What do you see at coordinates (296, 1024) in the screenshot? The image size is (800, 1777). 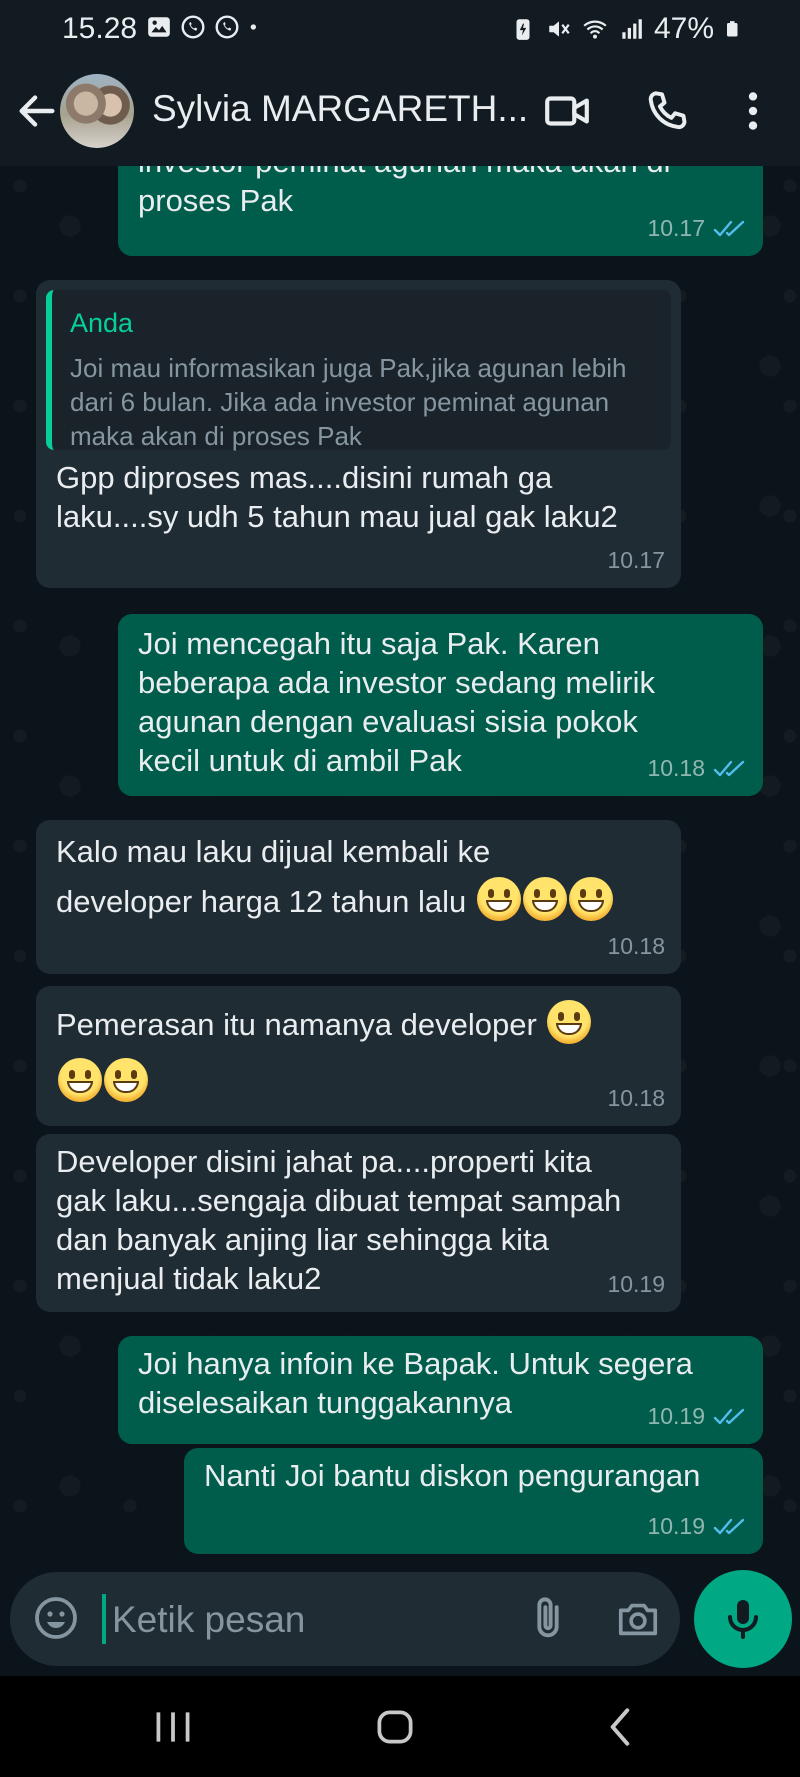 I see `message-text-line: Pemerasan itu namanya developer` at bounding box center [296, 1024].